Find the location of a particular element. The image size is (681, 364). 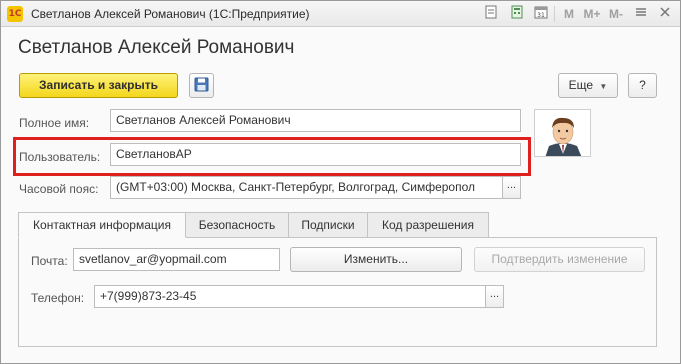

full-name-field: Светланов Алексей Романович is located at coordinates (315, 120).